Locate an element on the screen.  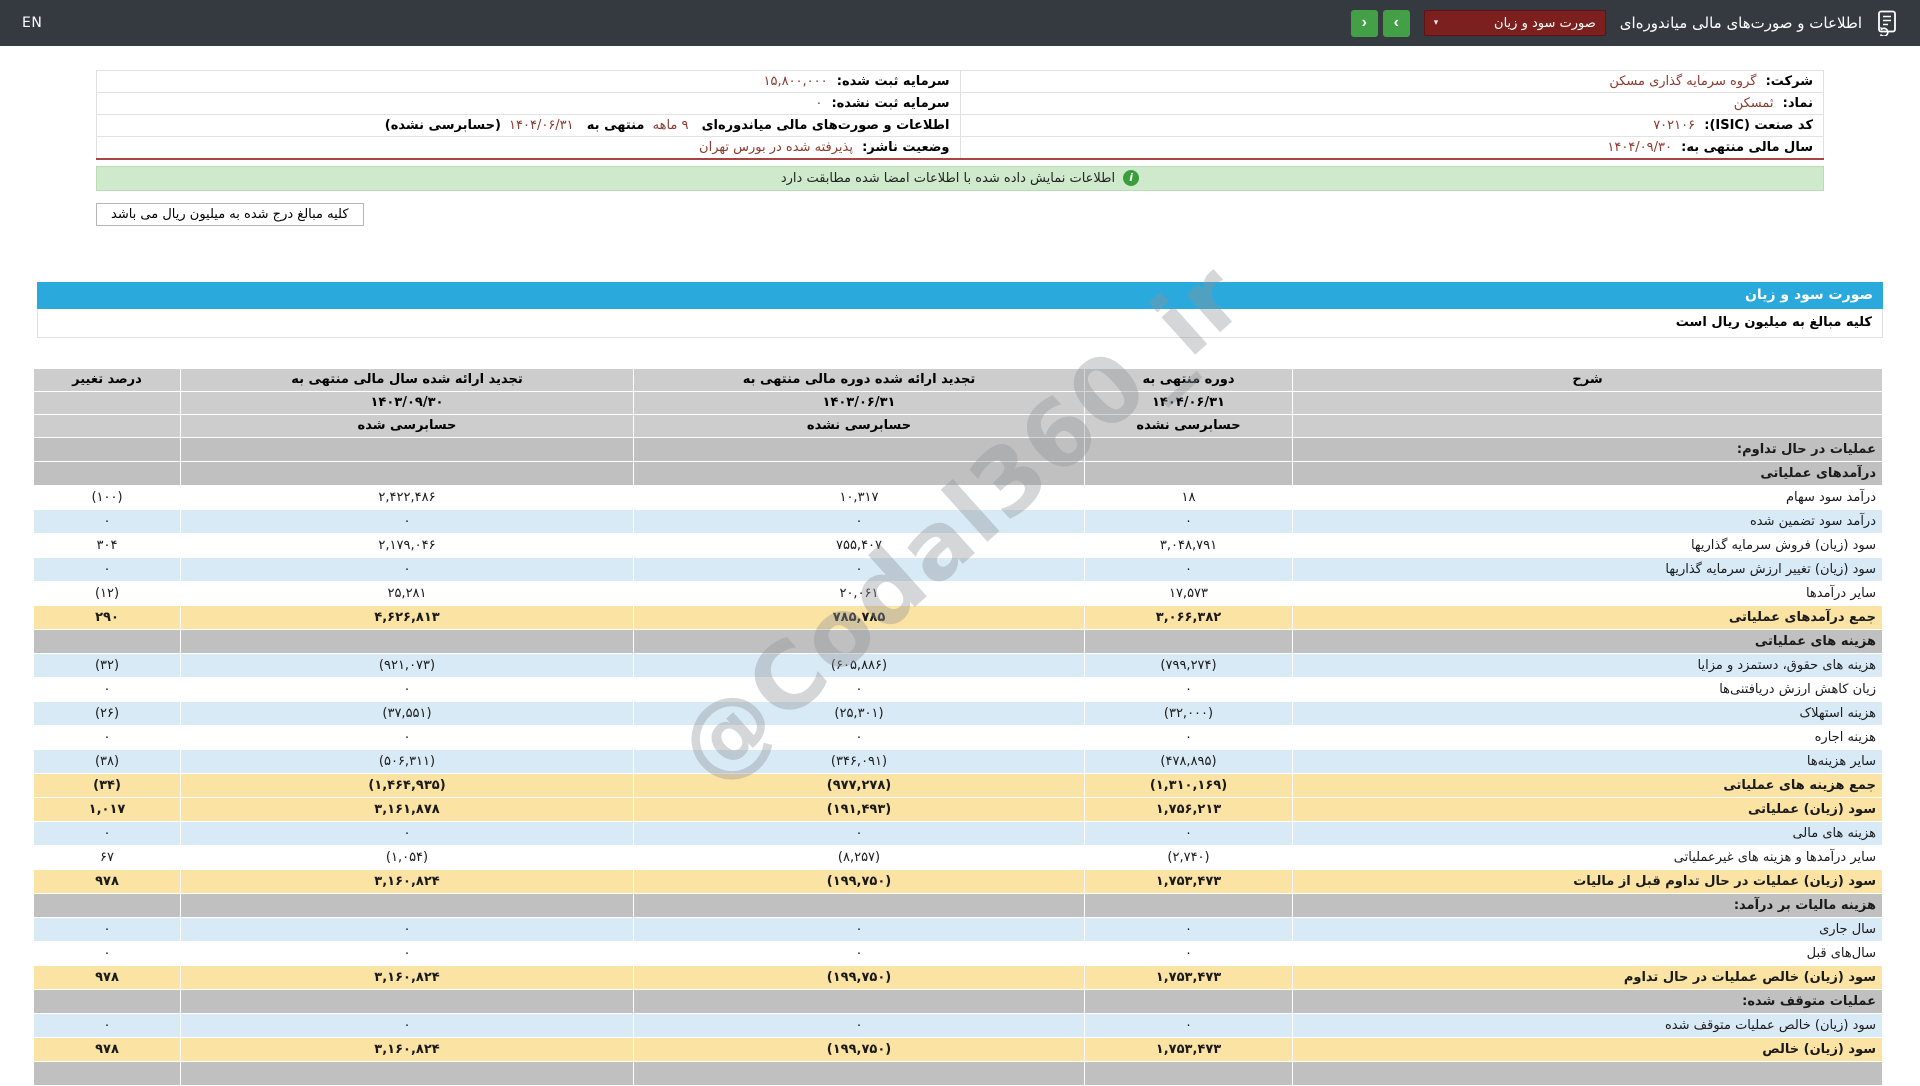
header-current-period-audit: حسابرسی نشده is located at coordinates (1188, 425).